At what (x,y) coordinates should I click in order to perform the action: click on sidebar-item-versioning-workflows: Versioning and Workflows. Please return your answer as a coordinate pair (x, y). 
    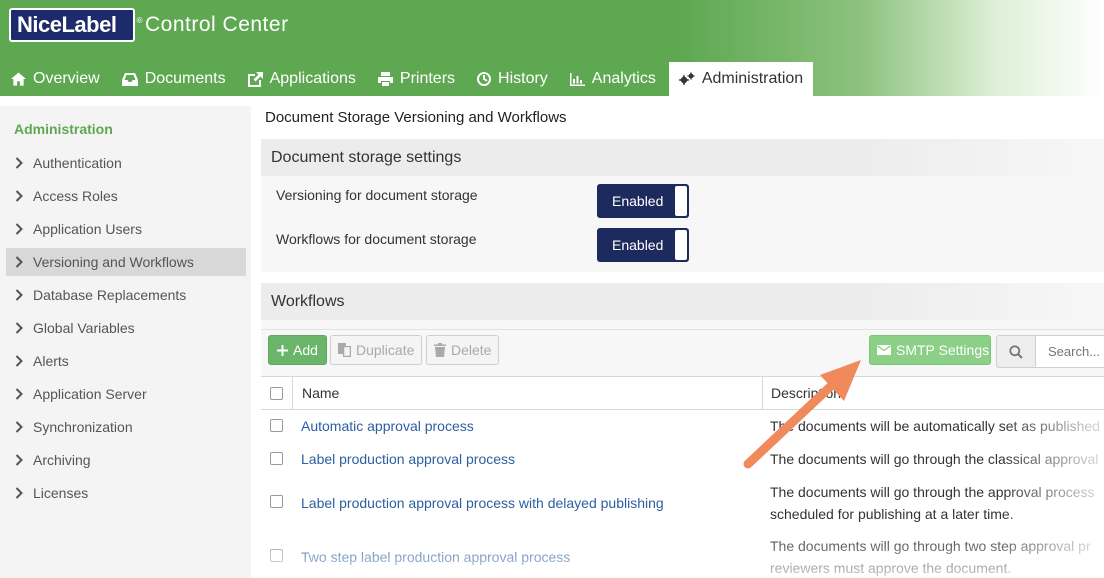
    Looking at the image, I should click on (126, 262).